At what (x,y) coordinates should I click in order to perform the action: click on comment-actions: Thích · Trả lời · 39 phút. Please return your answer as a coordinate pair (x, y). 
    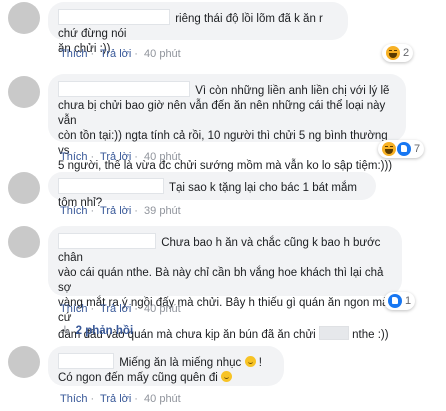
    Looking at the image, I should click on (120, 211).